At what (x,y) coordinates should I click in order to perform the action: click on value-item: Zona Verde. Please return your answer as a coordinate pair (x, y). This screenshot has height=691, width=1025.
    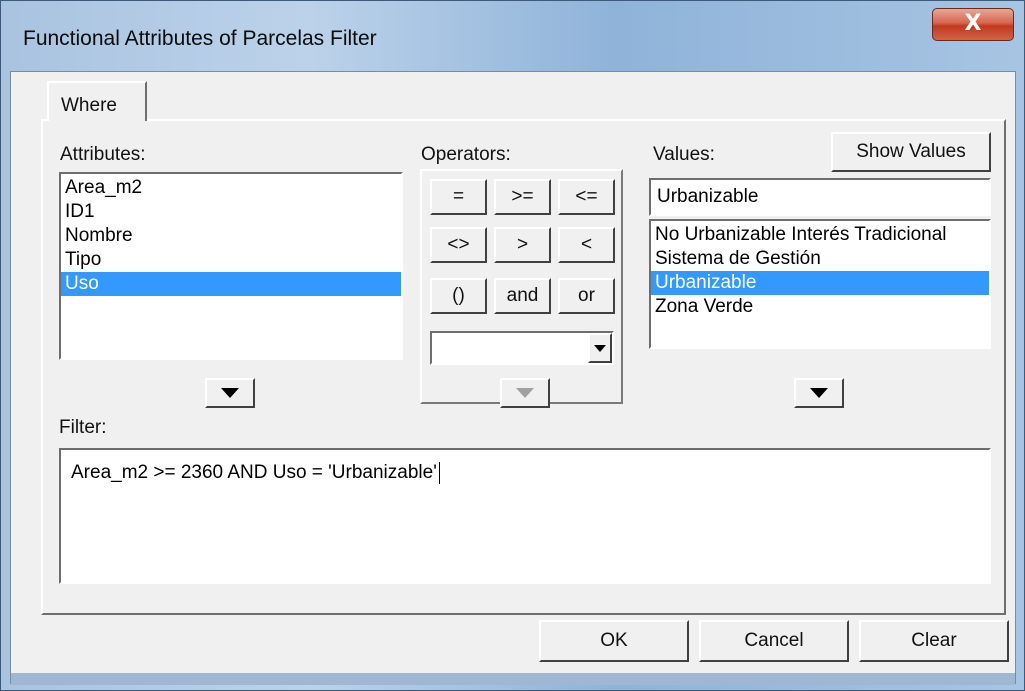
    Looking at the image, I should click on (820, 307).